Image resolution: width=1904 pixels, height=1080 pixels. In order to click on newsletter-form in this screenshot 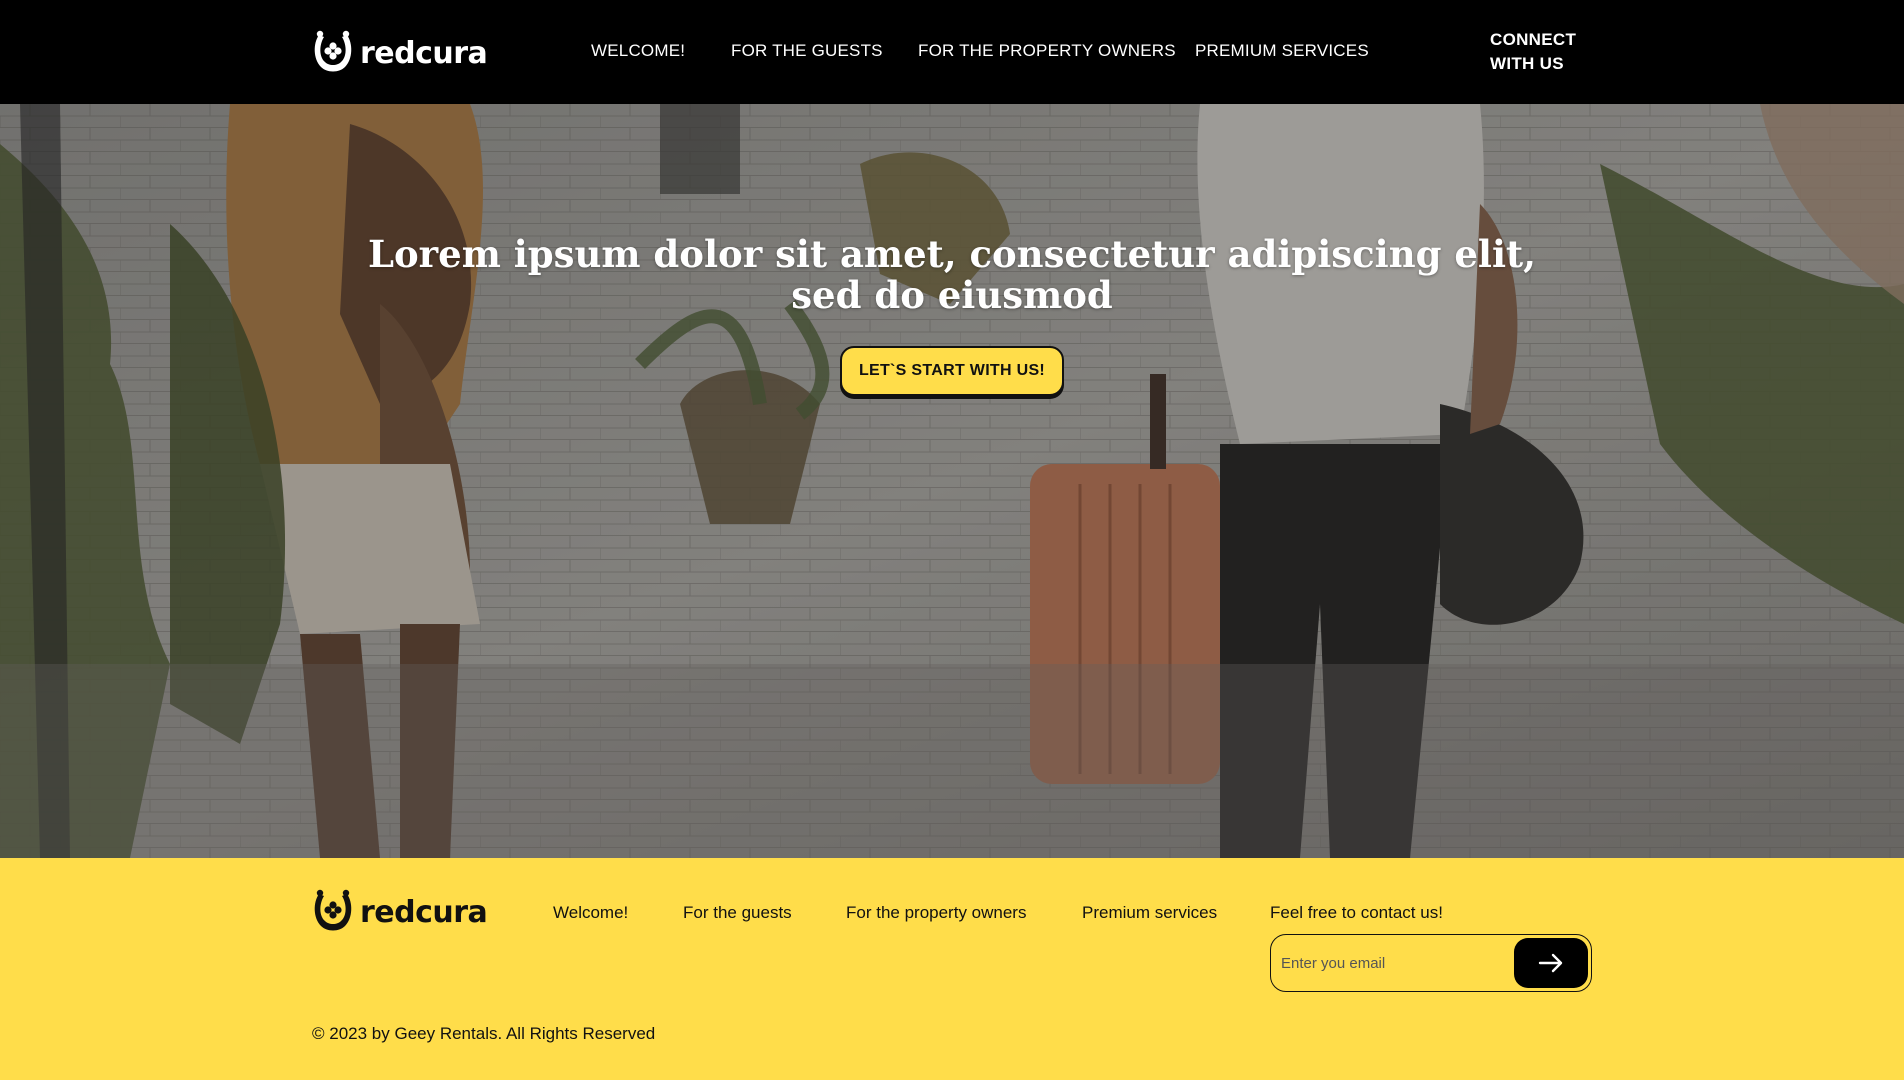, I will do `click(1431, 963)`.